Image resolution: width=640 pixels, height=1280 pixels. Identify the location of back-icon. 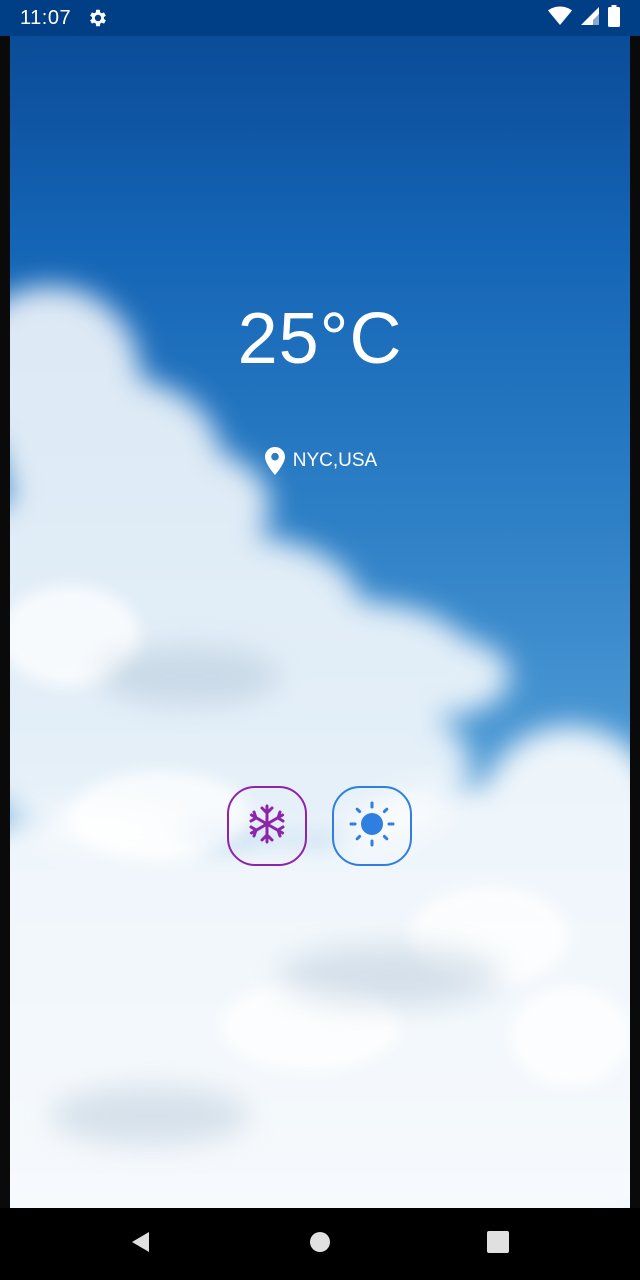
(141, 1244).